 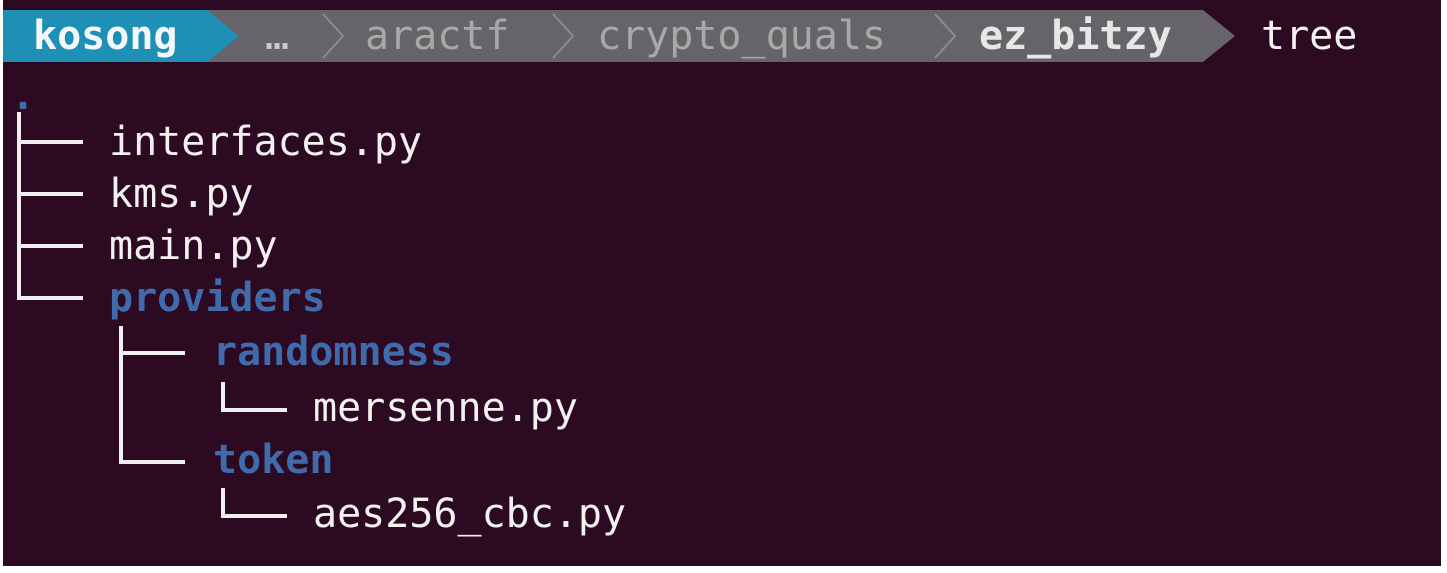 What do you see at coordinates (23, 96) in the screenshot?
I see `tree-root: .` at bounding box center [23, 96].